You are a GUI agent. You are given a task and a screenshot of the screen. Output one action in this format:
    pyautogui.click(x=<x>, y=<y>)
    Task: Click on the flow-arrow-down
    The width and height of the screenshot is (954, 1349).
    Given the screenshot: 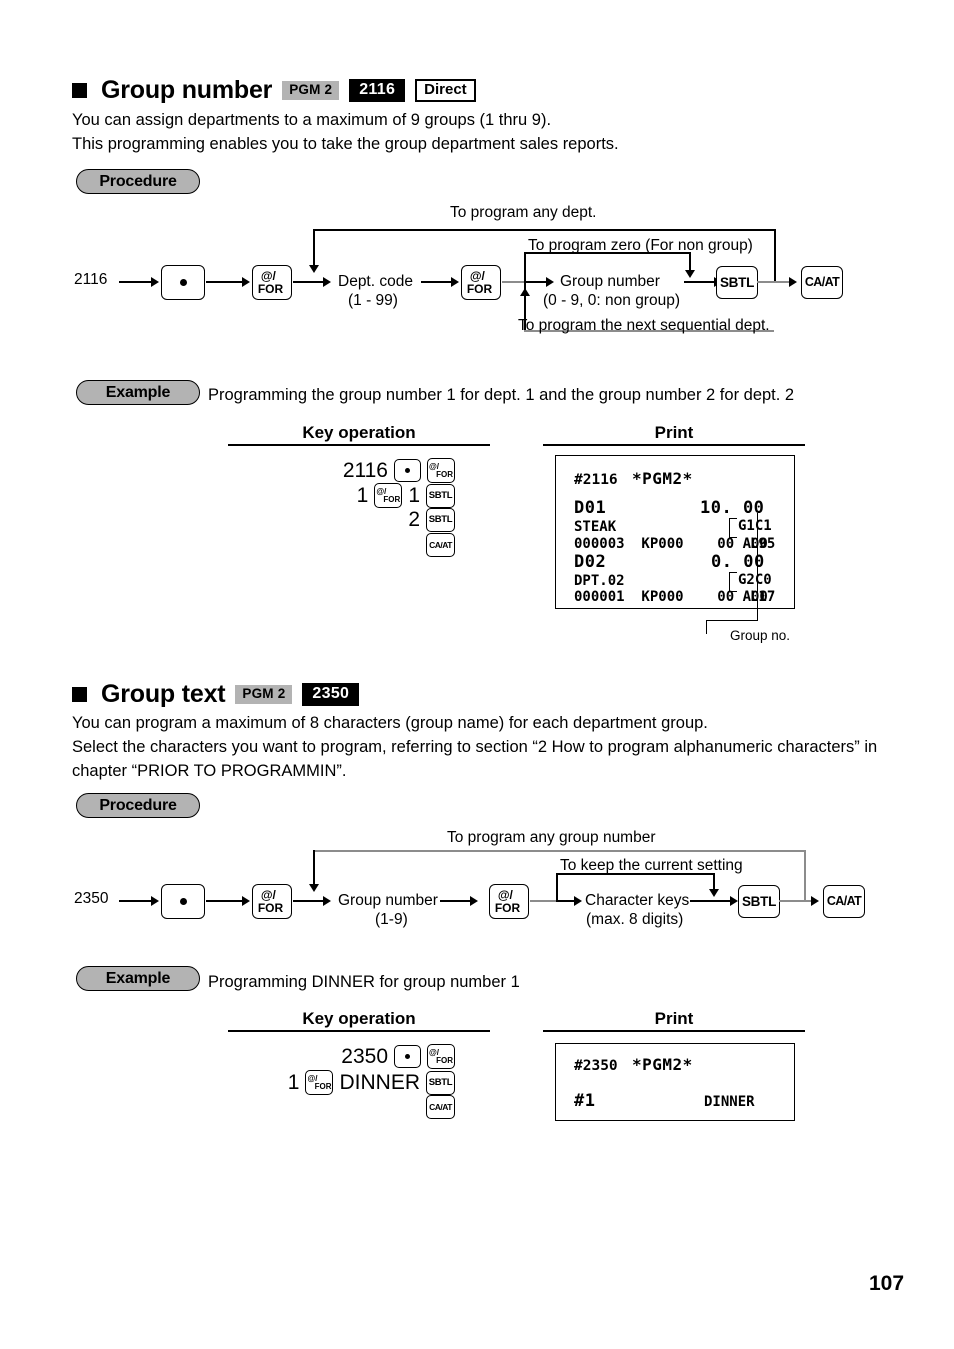 What is the action you would take?
    pyautogui.click(x=314, y=269)
    